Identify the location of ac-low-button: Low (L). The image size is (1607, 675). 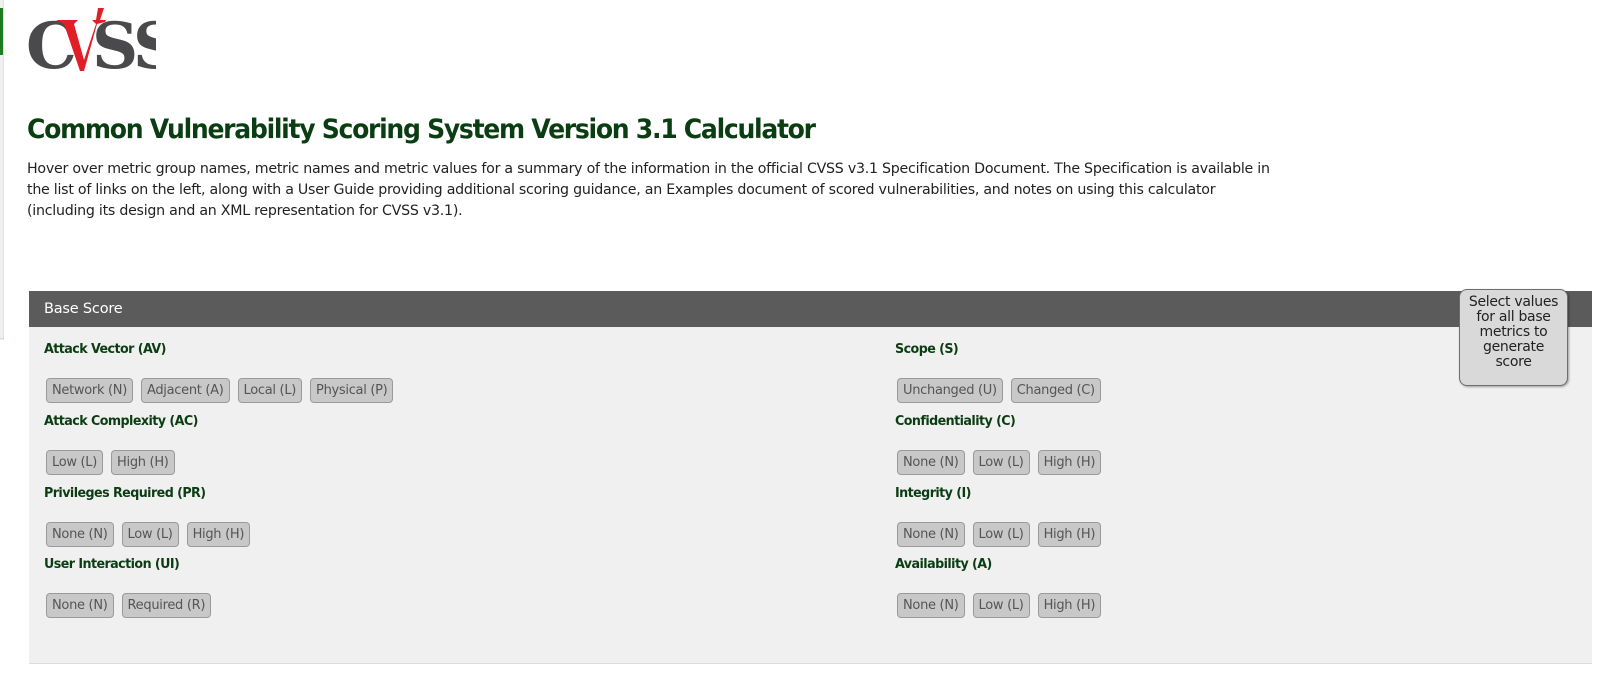
(75, 462).